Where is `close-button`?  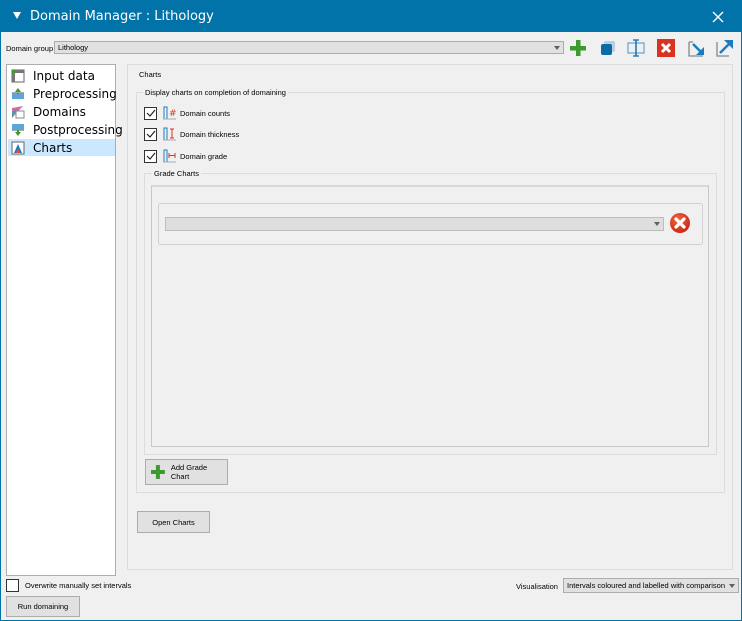
close-button is located at coordinates (718, 16).